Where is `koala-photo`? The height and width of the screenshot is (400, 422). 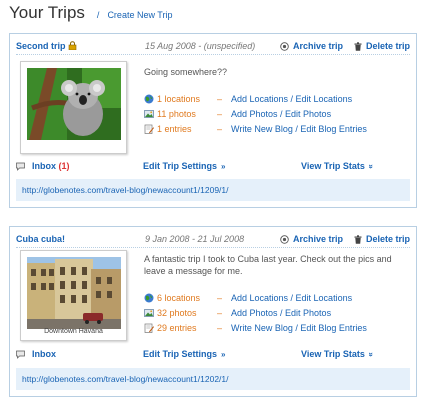
koala-photo is located at coordinates (74, 104).